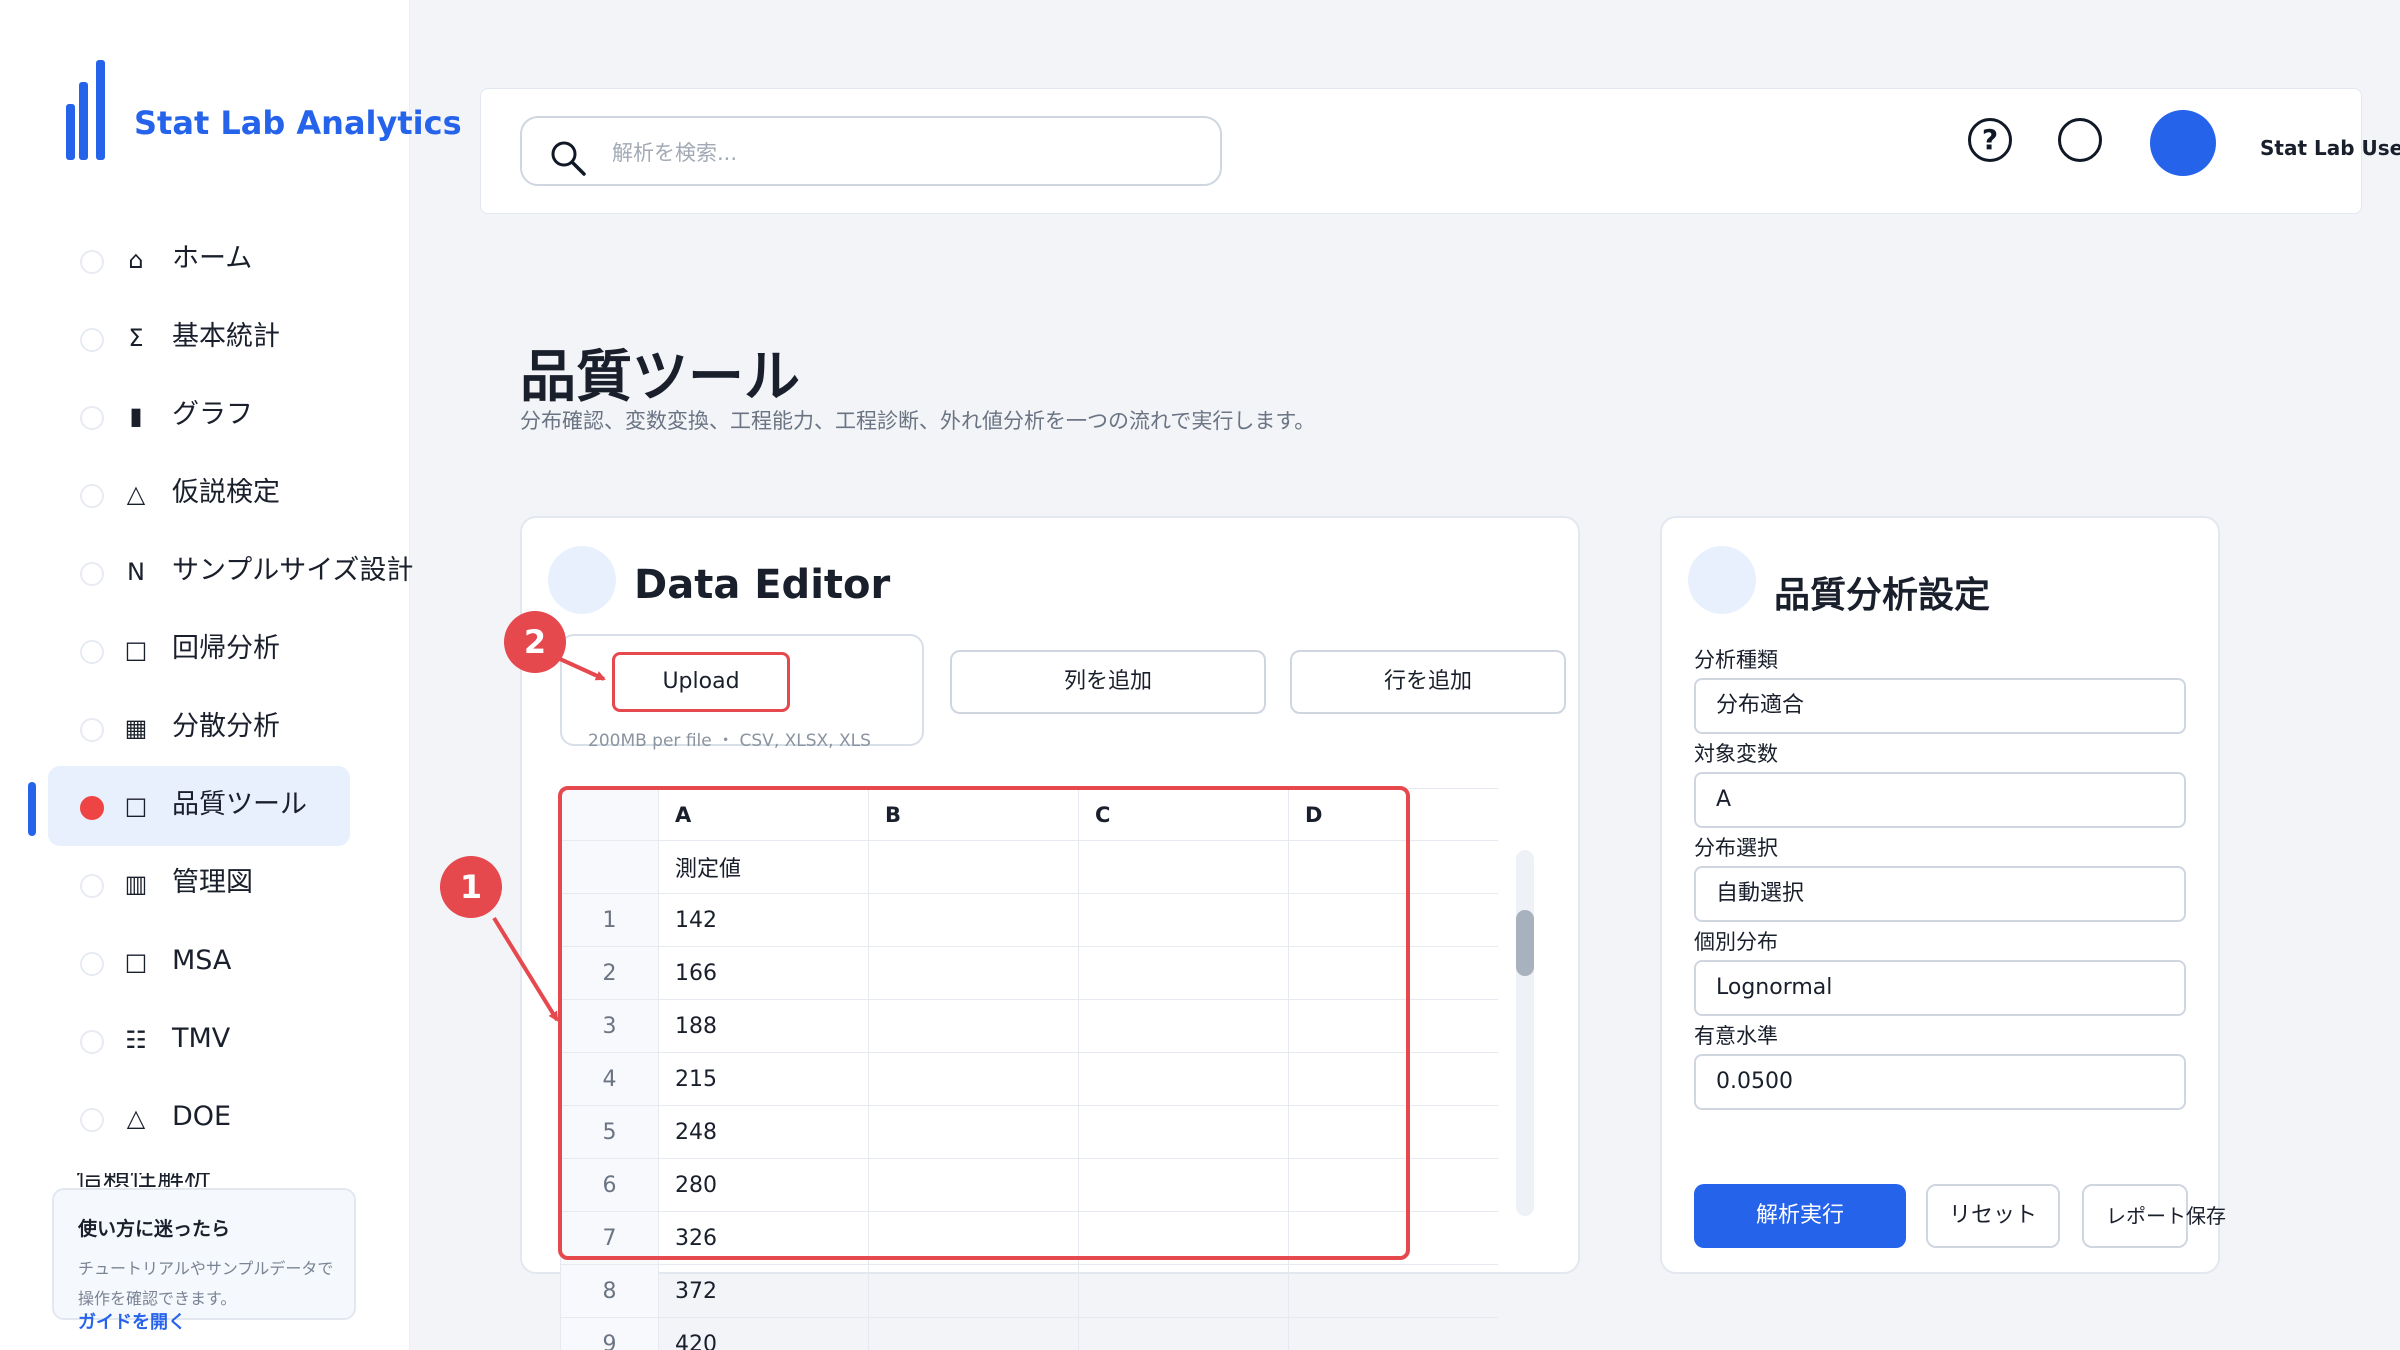  What do you see at coordinates (32, 809) in the screenshot?
I see `active-indicator` at bounding box center [32, 809].